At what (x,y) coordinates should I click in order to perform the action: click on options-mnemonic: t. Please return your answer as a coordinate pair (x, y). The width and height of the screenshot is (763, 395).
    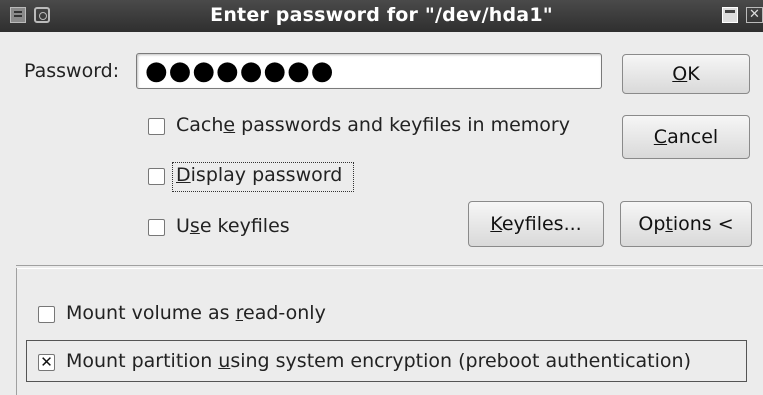
    Looking at the image, I should click on (669, 224).